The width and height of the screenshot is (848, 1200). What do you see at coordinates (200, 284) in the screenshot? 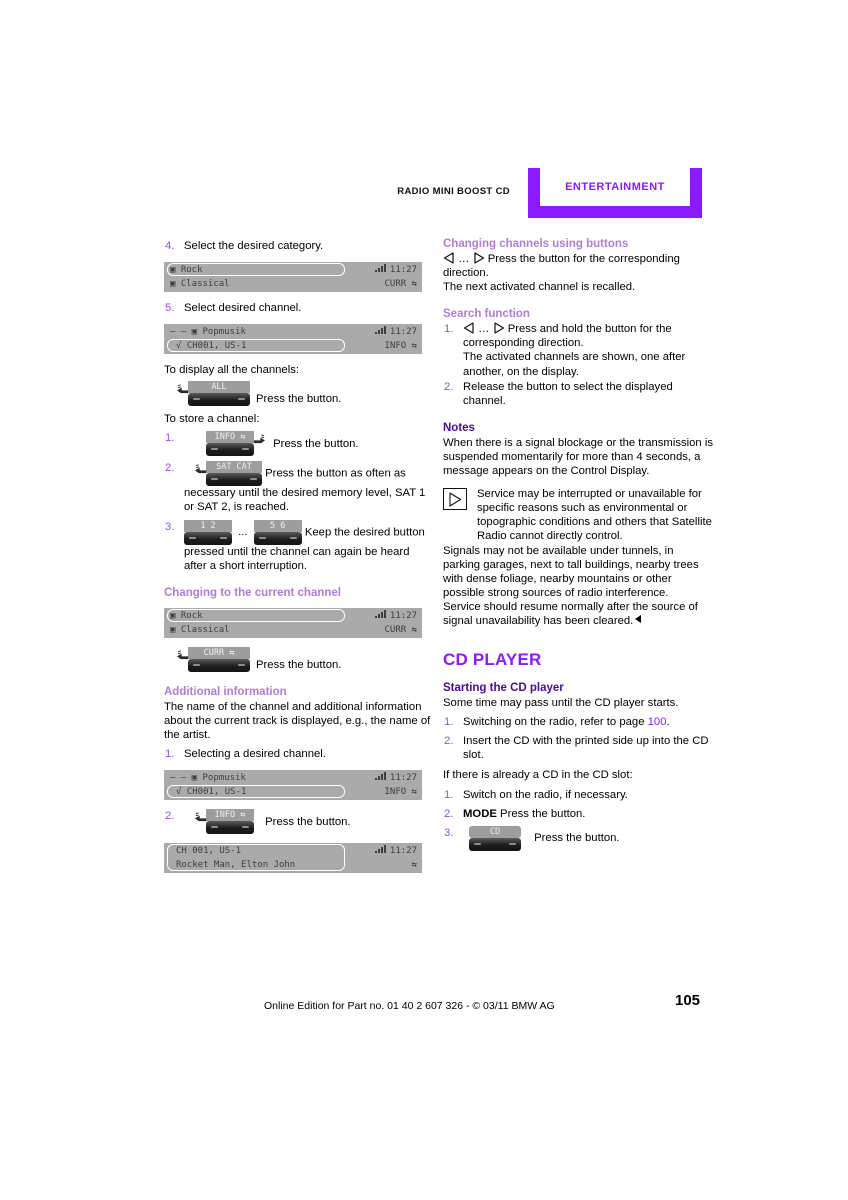
I see `display-row-2: ▣ Classical` at bounding box center [200, 284].